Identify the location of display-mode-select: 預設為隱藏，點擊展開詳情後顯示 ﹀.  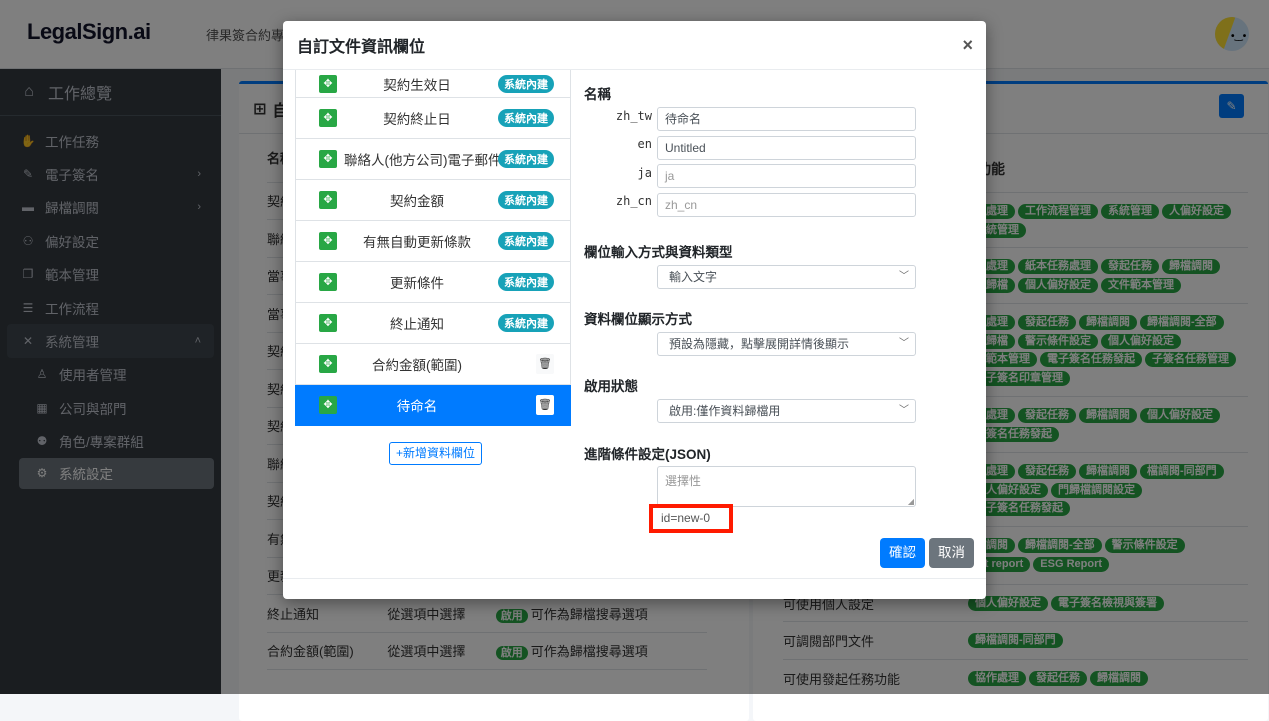
(786, 344).